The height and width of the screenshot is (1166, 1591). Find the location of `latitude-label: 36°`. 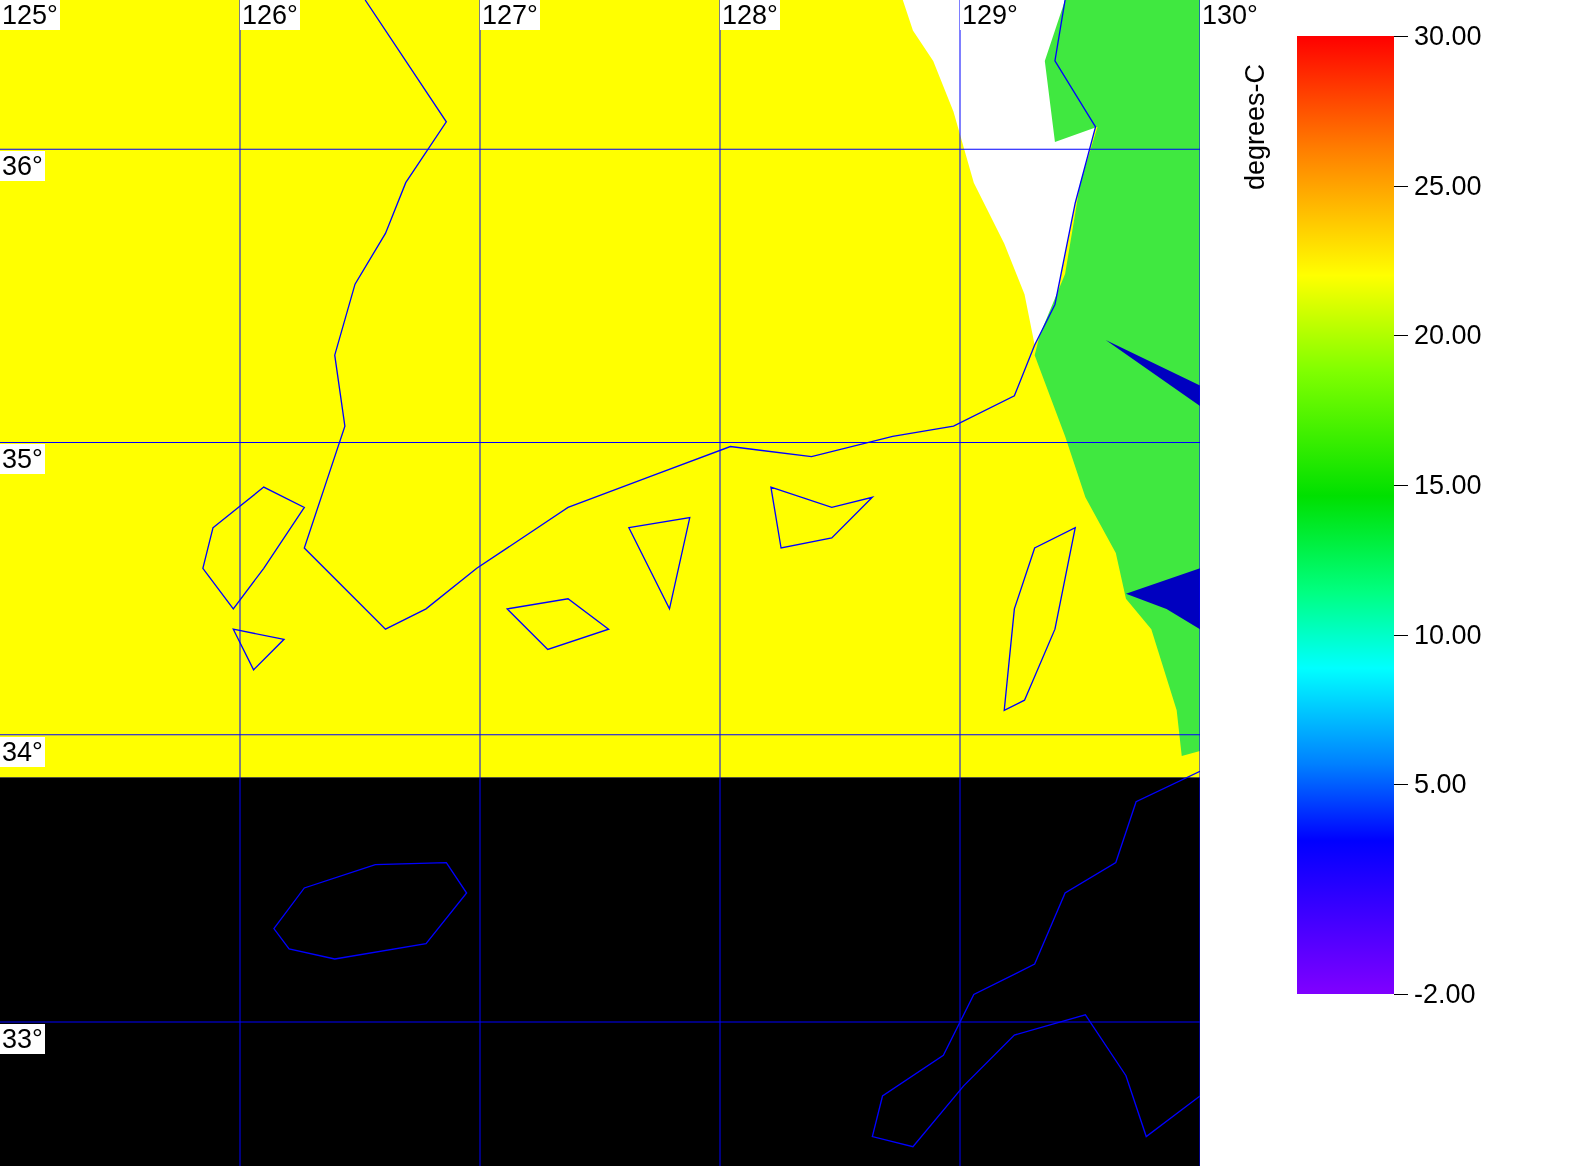

latitude-label: 36° is located at coordinates (22, 166).